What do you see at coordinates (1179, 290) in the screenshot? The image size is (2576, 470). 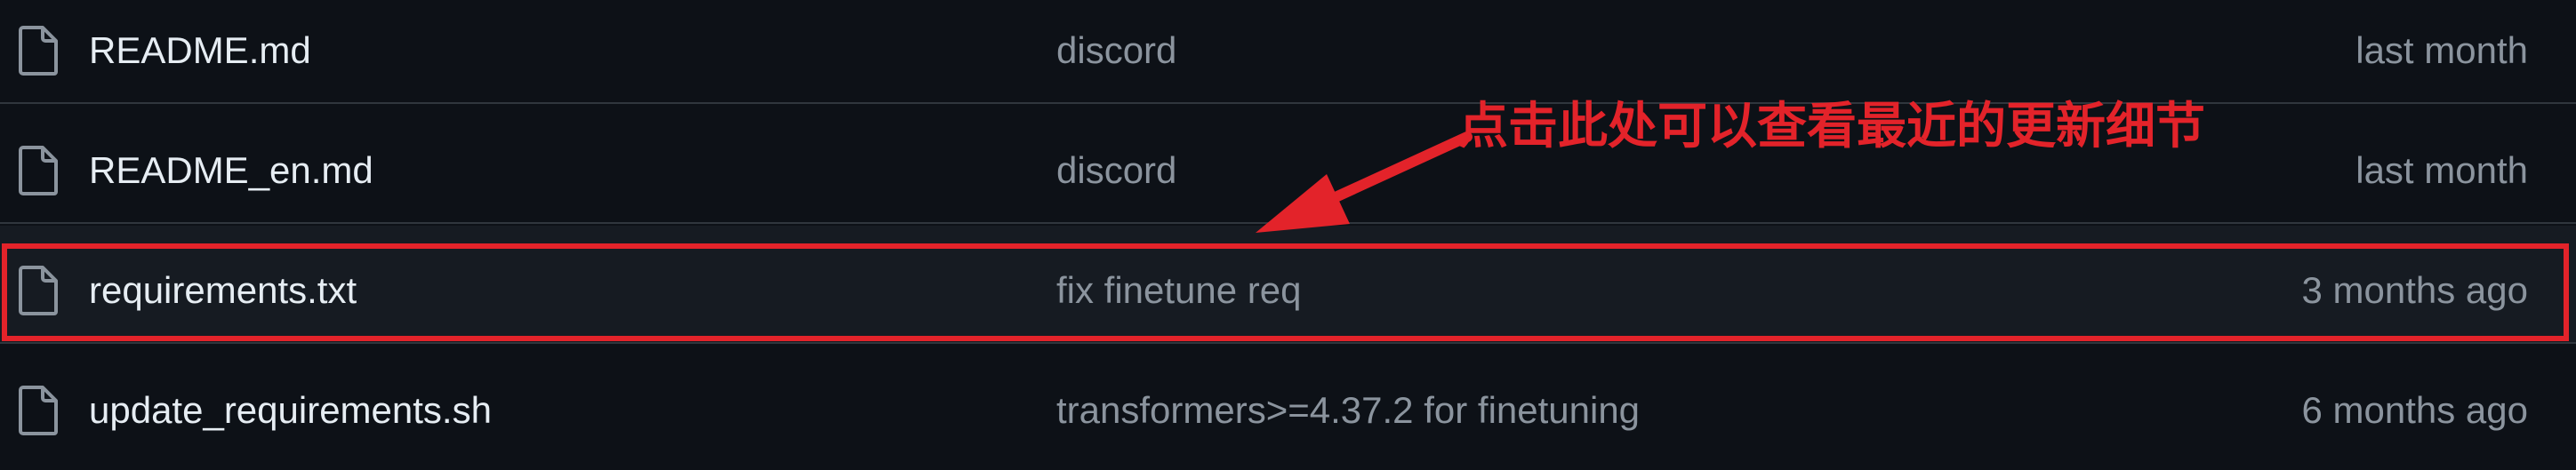 I see `commit-message-link: fix finetune req` at bounding box center [1179, 290].